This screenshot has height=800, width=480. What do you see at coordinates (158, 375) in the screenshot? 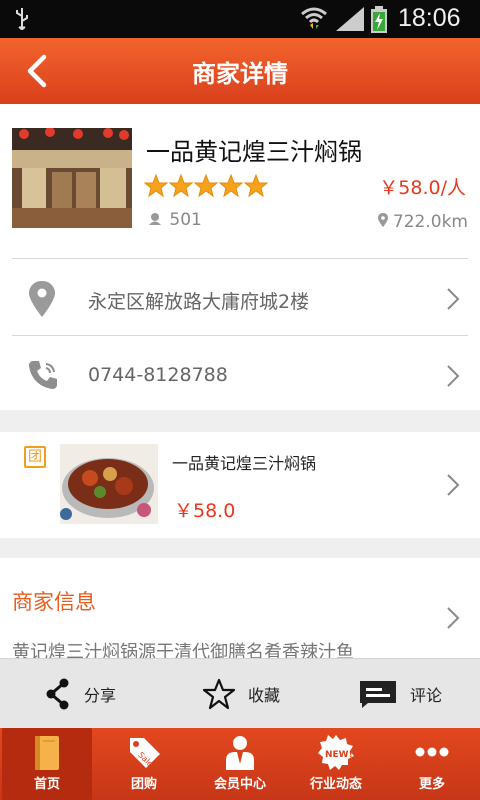
I see `phone-number: 0744-8128788` at bounding box center [158, 375].